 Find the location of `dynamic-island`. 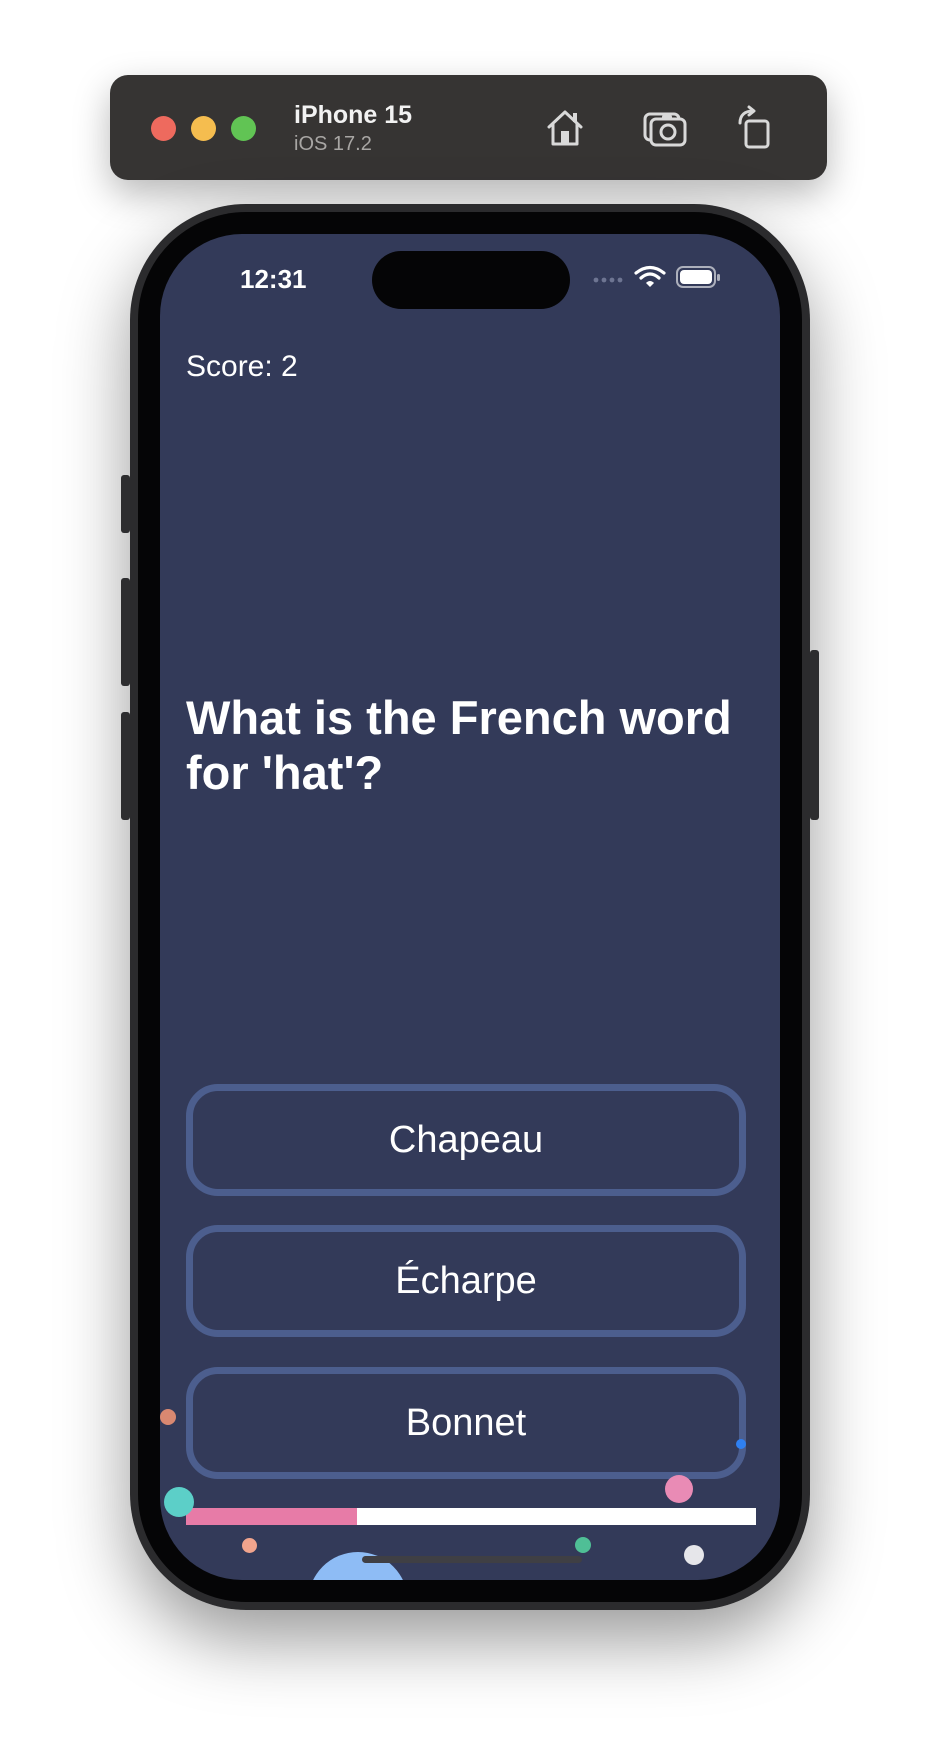

dynamic-island is located at coordinates (471, 280).